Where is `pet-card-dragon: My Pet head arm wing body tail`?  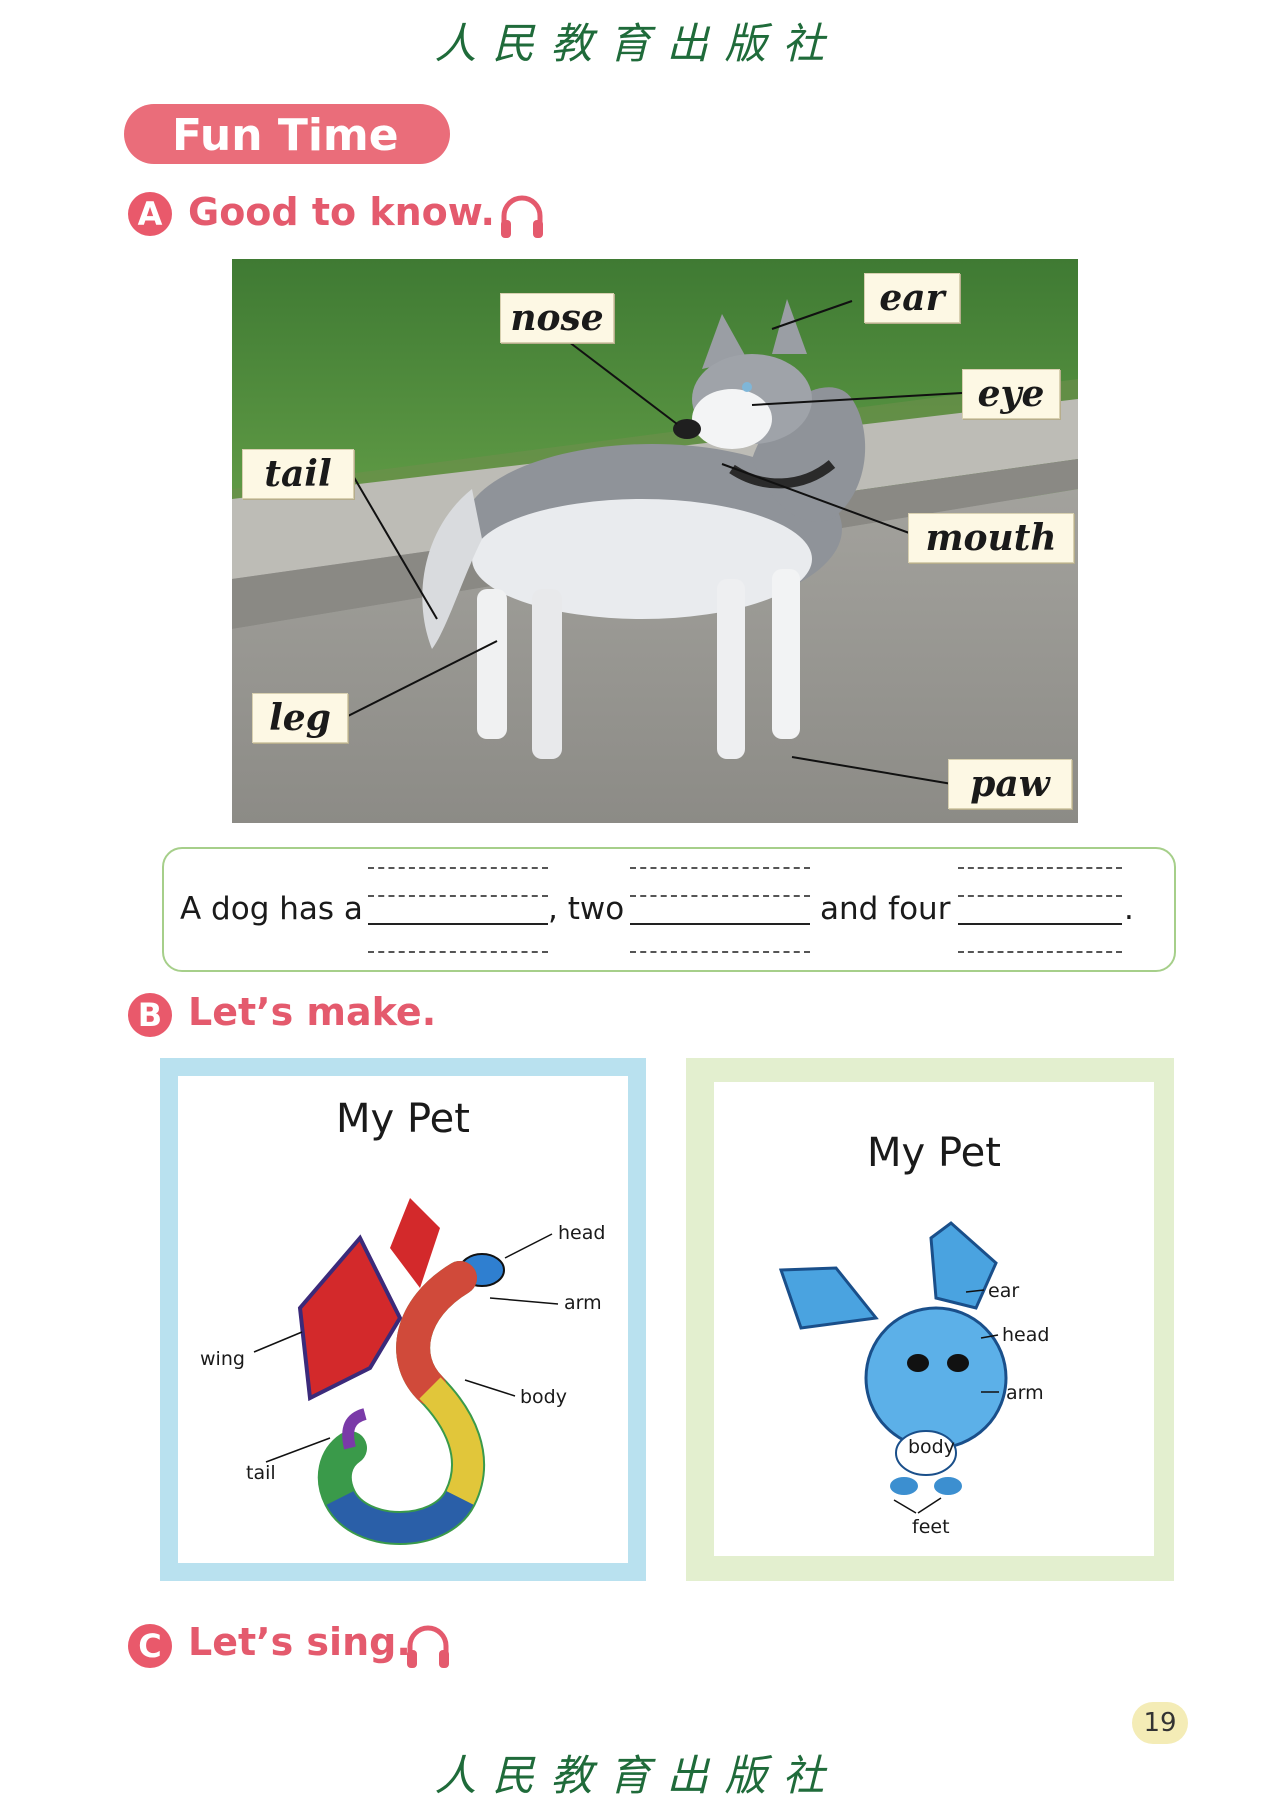 pet-card-dragon: My Pet head arm wing body tail is located at coordinates (403, 1319).